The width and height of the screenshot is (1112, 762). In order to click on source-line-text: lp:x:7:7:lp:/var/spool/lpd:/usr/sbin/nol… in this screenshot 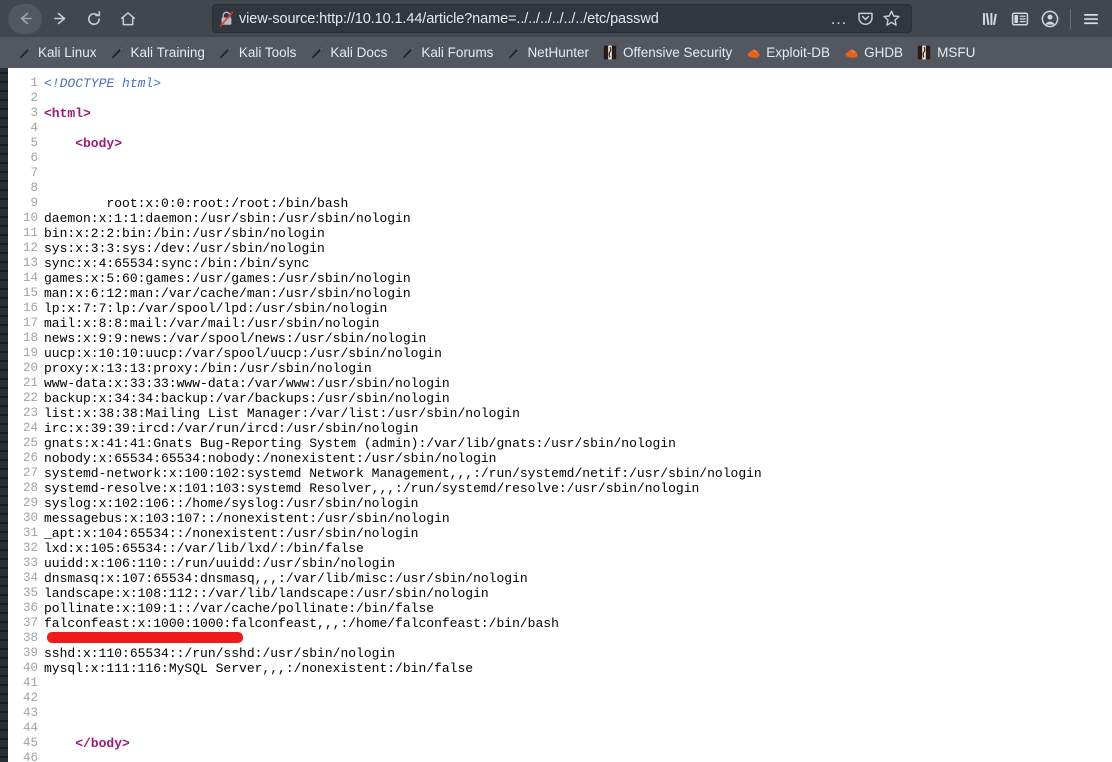, I will do `click(216, 308)`.